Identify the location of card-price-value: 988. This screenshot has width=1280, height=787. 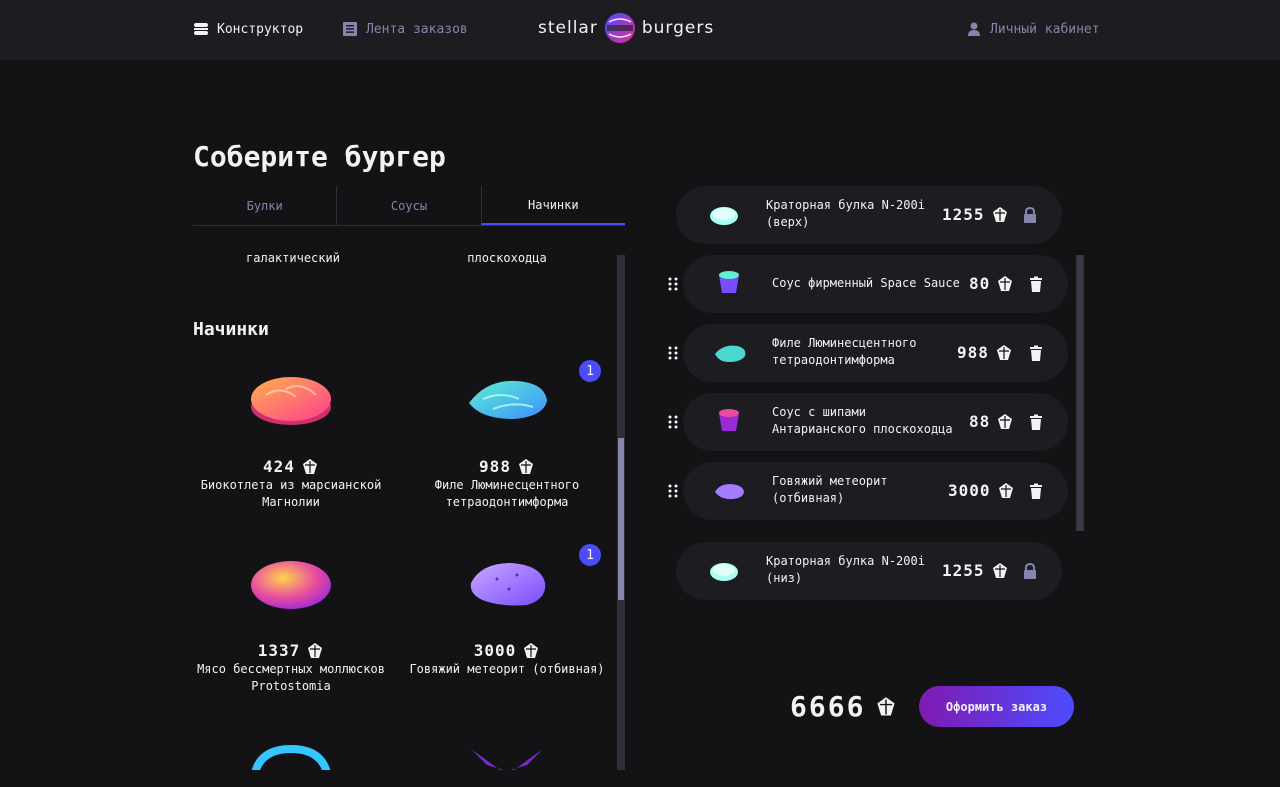
(495, 466).